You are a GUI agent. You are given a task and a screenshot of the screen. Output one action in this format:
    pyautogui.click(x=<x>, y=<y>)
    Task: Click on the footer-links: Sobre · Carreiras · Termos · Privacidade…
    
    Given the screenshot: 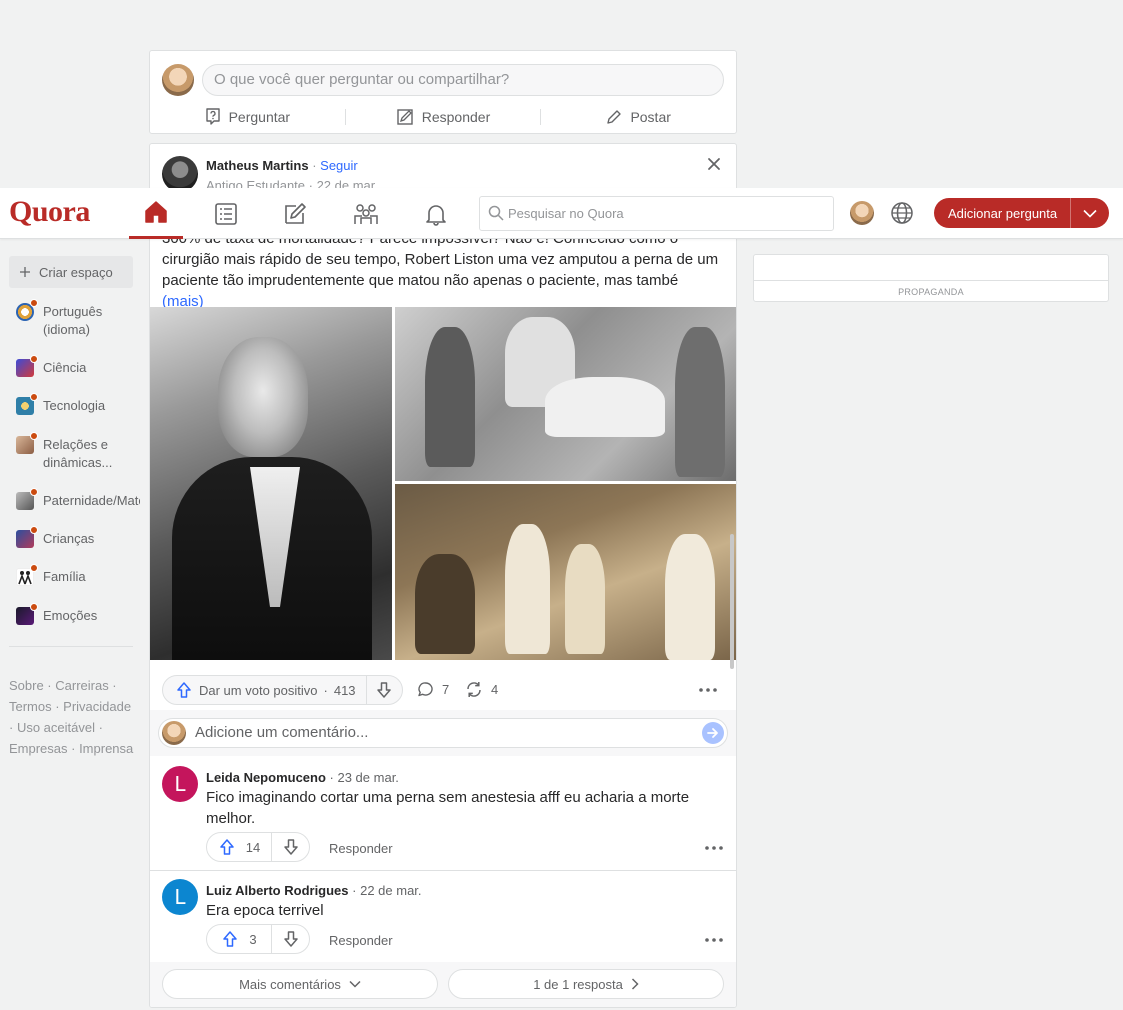 What is the action you would take?
    pyautogui.click(x=73, y=717)
    